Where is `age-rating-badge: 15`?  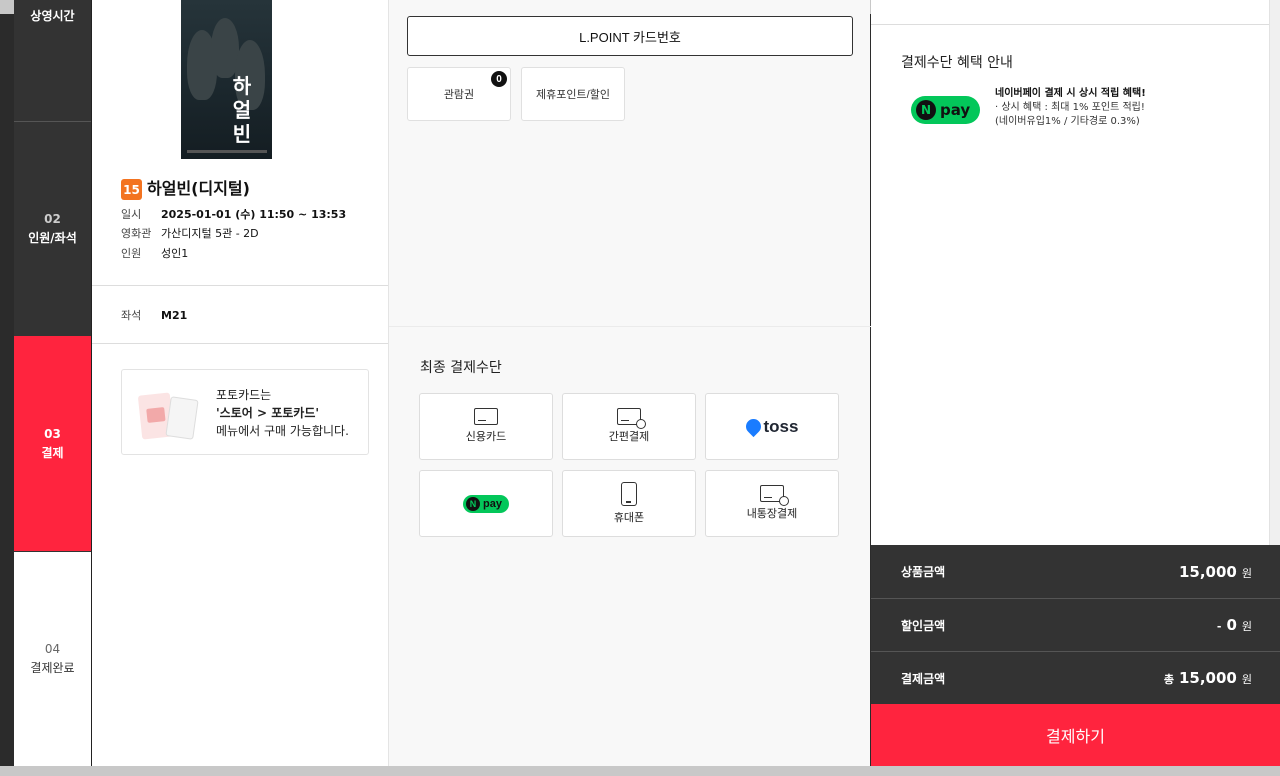 age-rating-badge: 15 is located at coordinates (131, 189).